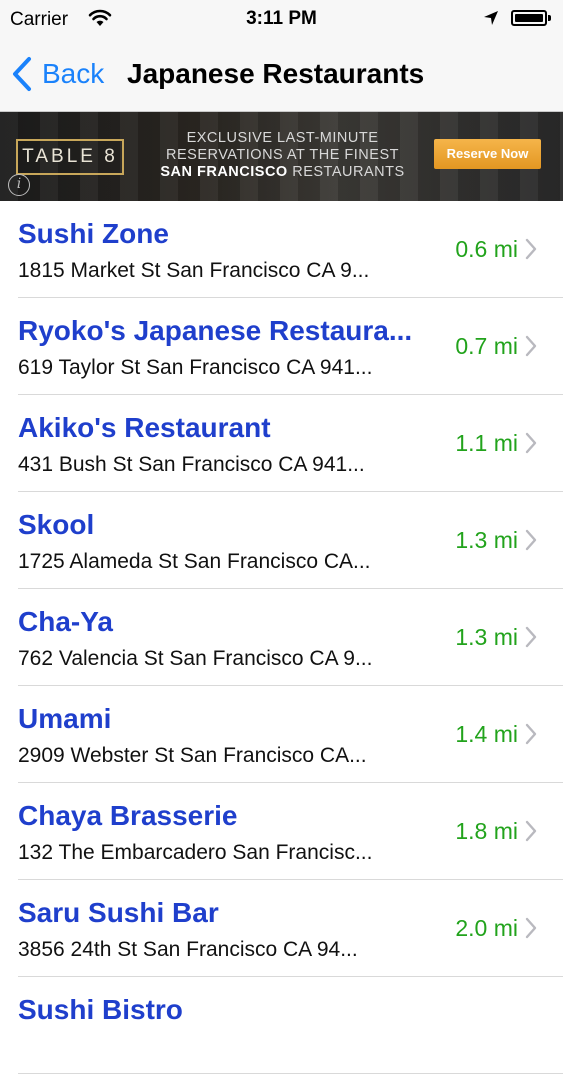  I want to click on restaurant-name: Umami, so click(65, 718).